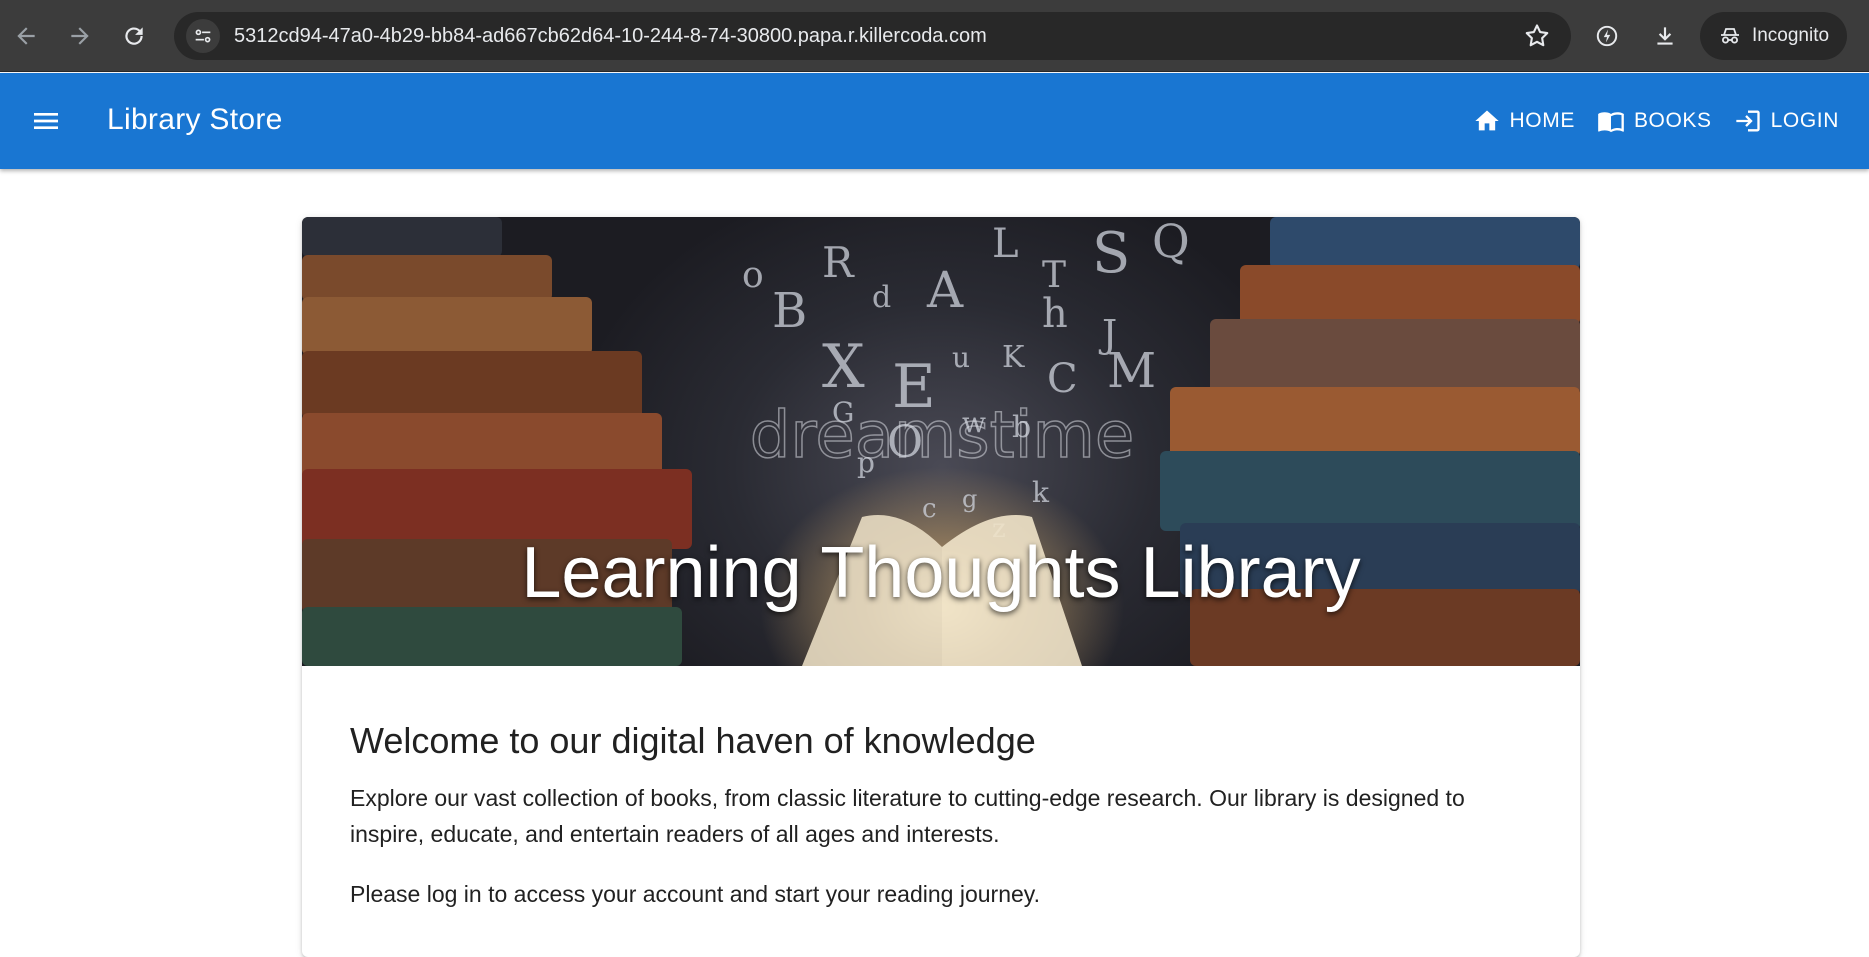 This screenshot has height=957, width=1869. What do you see at coordinates (789, 311) in the screenshot?
I see `svg-text: B` at bounding box center [789, 311].